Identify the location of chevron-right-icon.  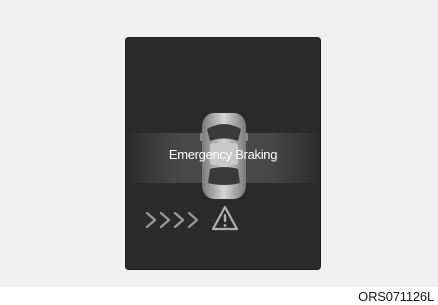
(172, 220).